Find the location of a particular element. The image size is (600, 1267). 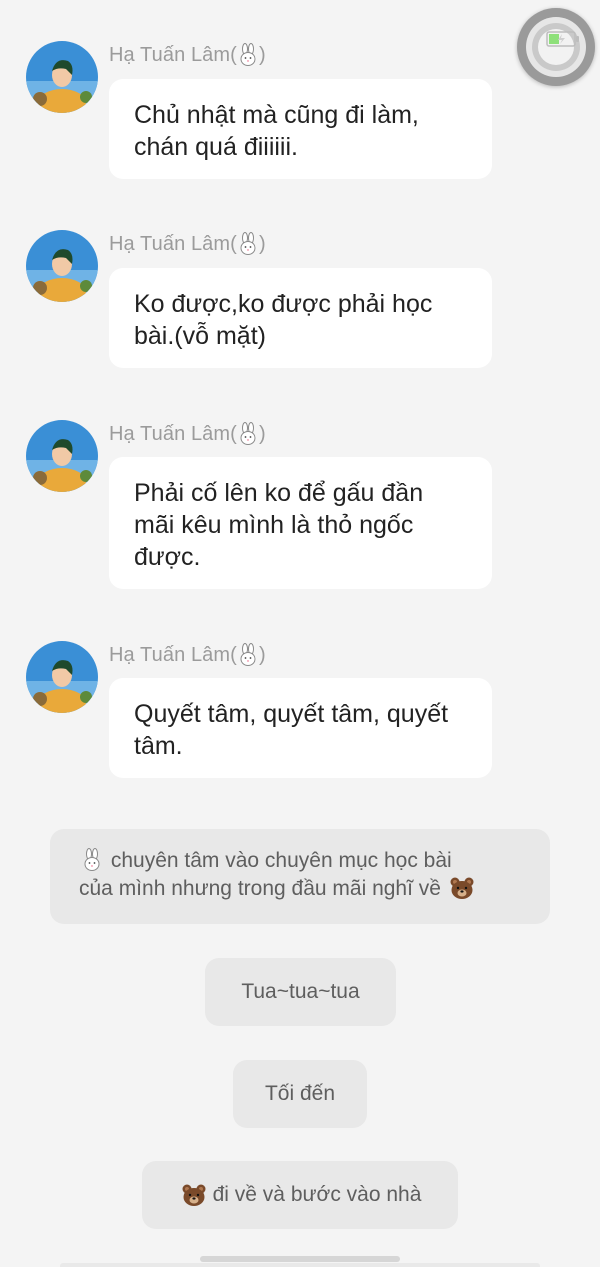

message-line: Quyết tâm, quyết tâm, quyết is located at coordinates (291, 714).